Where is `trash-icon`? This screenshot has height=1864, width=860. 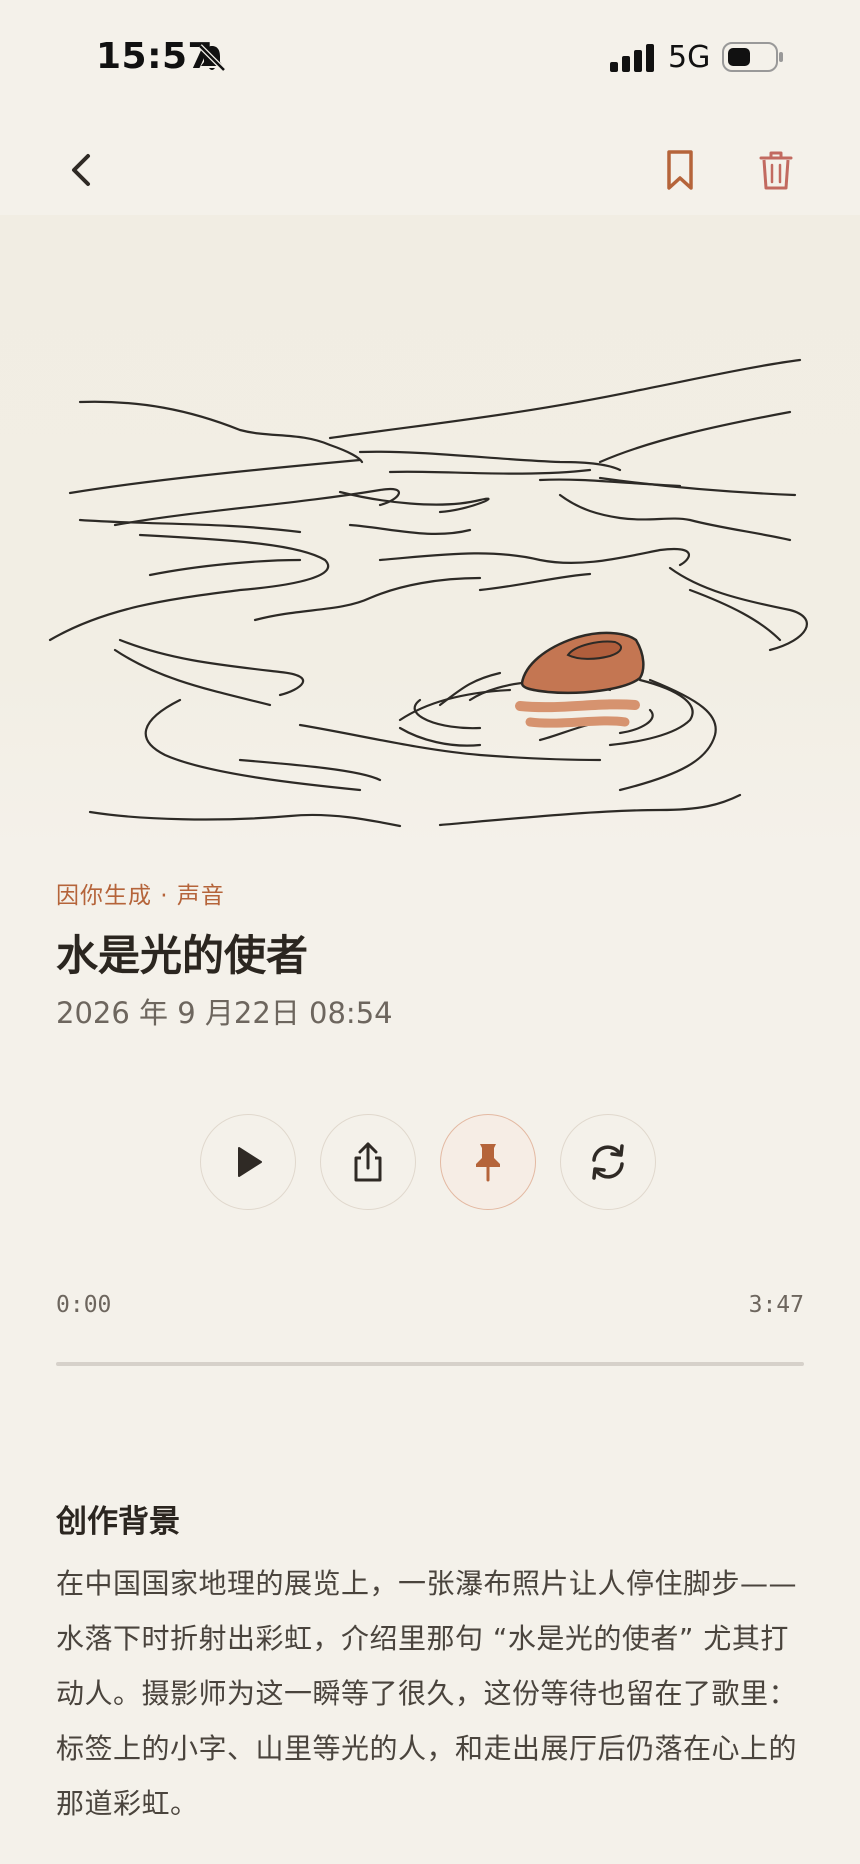 trash-icon is located at coordinates (776, 170).